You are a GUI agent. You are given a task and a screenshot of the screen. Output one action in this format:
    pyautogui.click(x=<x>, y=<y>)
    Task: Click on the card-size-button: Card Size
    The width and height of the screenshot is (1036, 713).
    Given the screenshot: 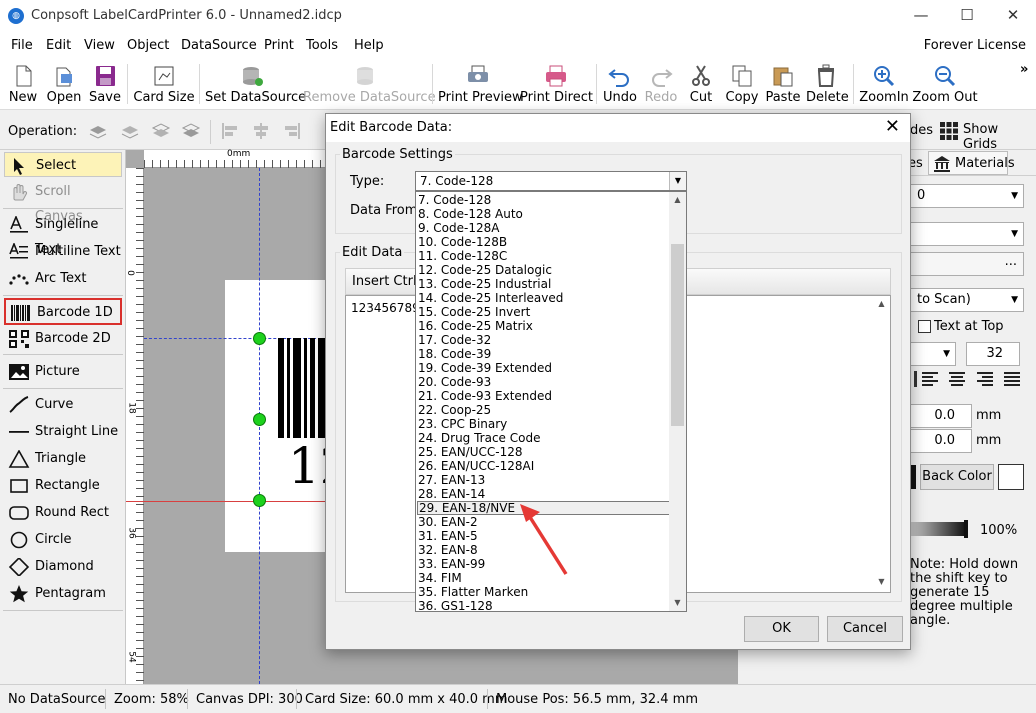 What is the action you would take?
    pyautogui.click(x=164, y=84)
    